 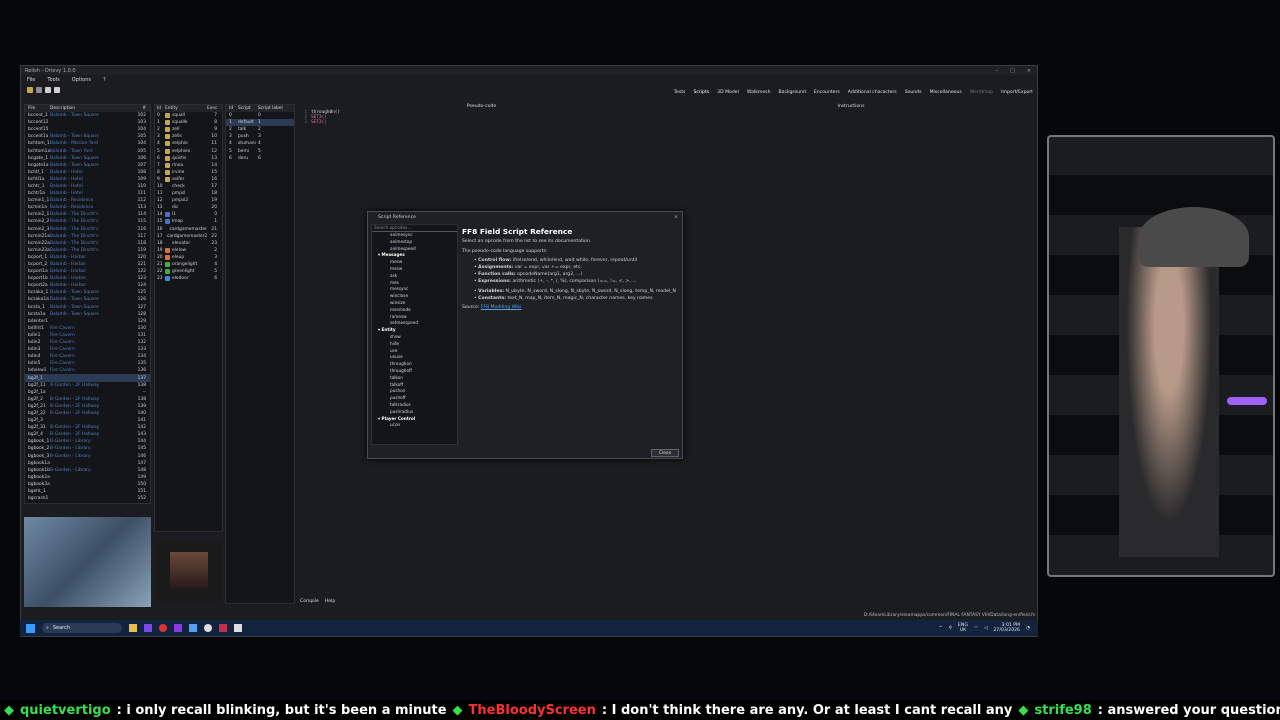 I want to click on opera-icon, so click(x=163, y=628).